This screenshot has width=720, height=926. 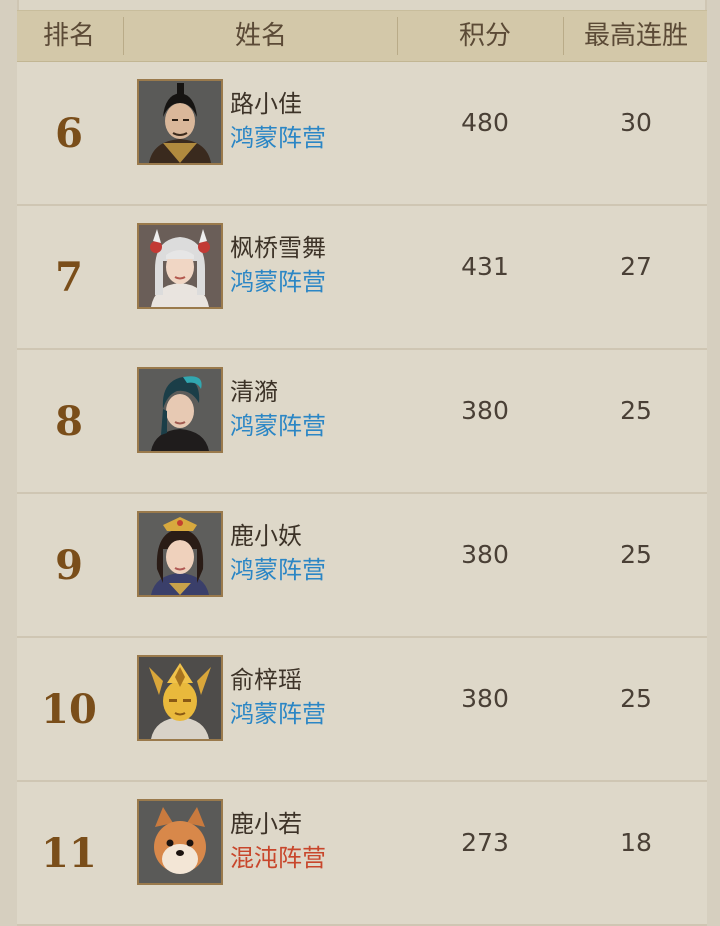 I want to click on table-row: 7 枫桥雪舞 鸿蒙阵营 431 27, so click(x=362, y=278).